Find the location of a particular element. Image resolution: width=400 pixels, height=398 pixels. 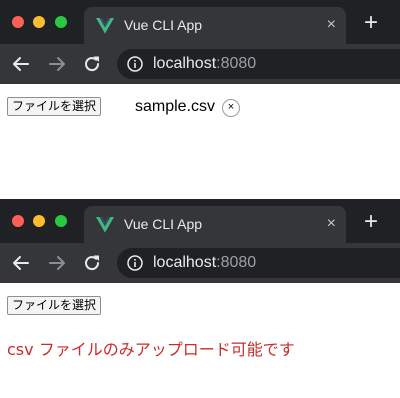

upload-error-message: csv ファイルのみアップロード可能です is located at coordinates (151, 349).